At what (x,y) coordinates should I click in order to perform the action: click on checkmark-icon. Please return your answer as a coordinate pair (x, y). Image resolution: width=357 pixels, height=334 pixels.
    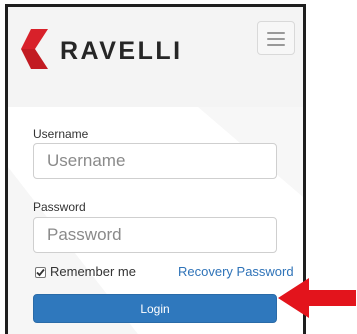
    Looking at the image, I should click on (40, 272).